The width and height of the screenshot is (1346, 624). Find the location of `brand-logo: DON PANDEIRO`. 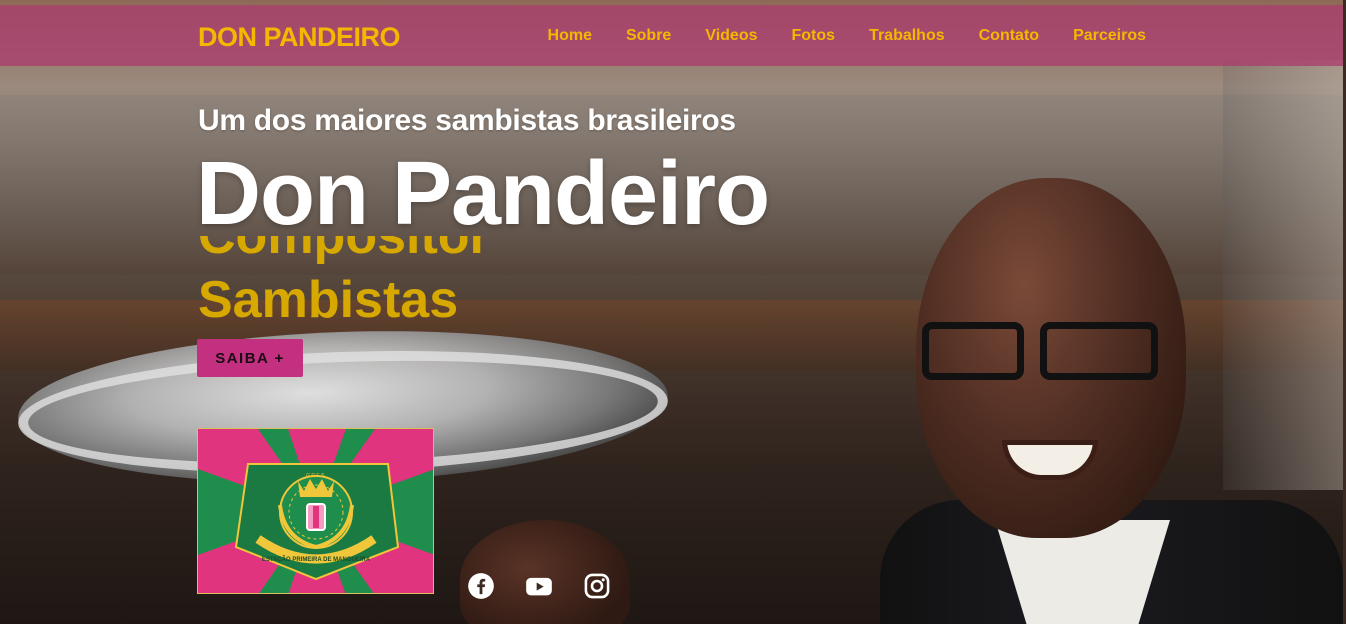

brand-logo: DON PANDEIRO is located at coordinates (299, 37).